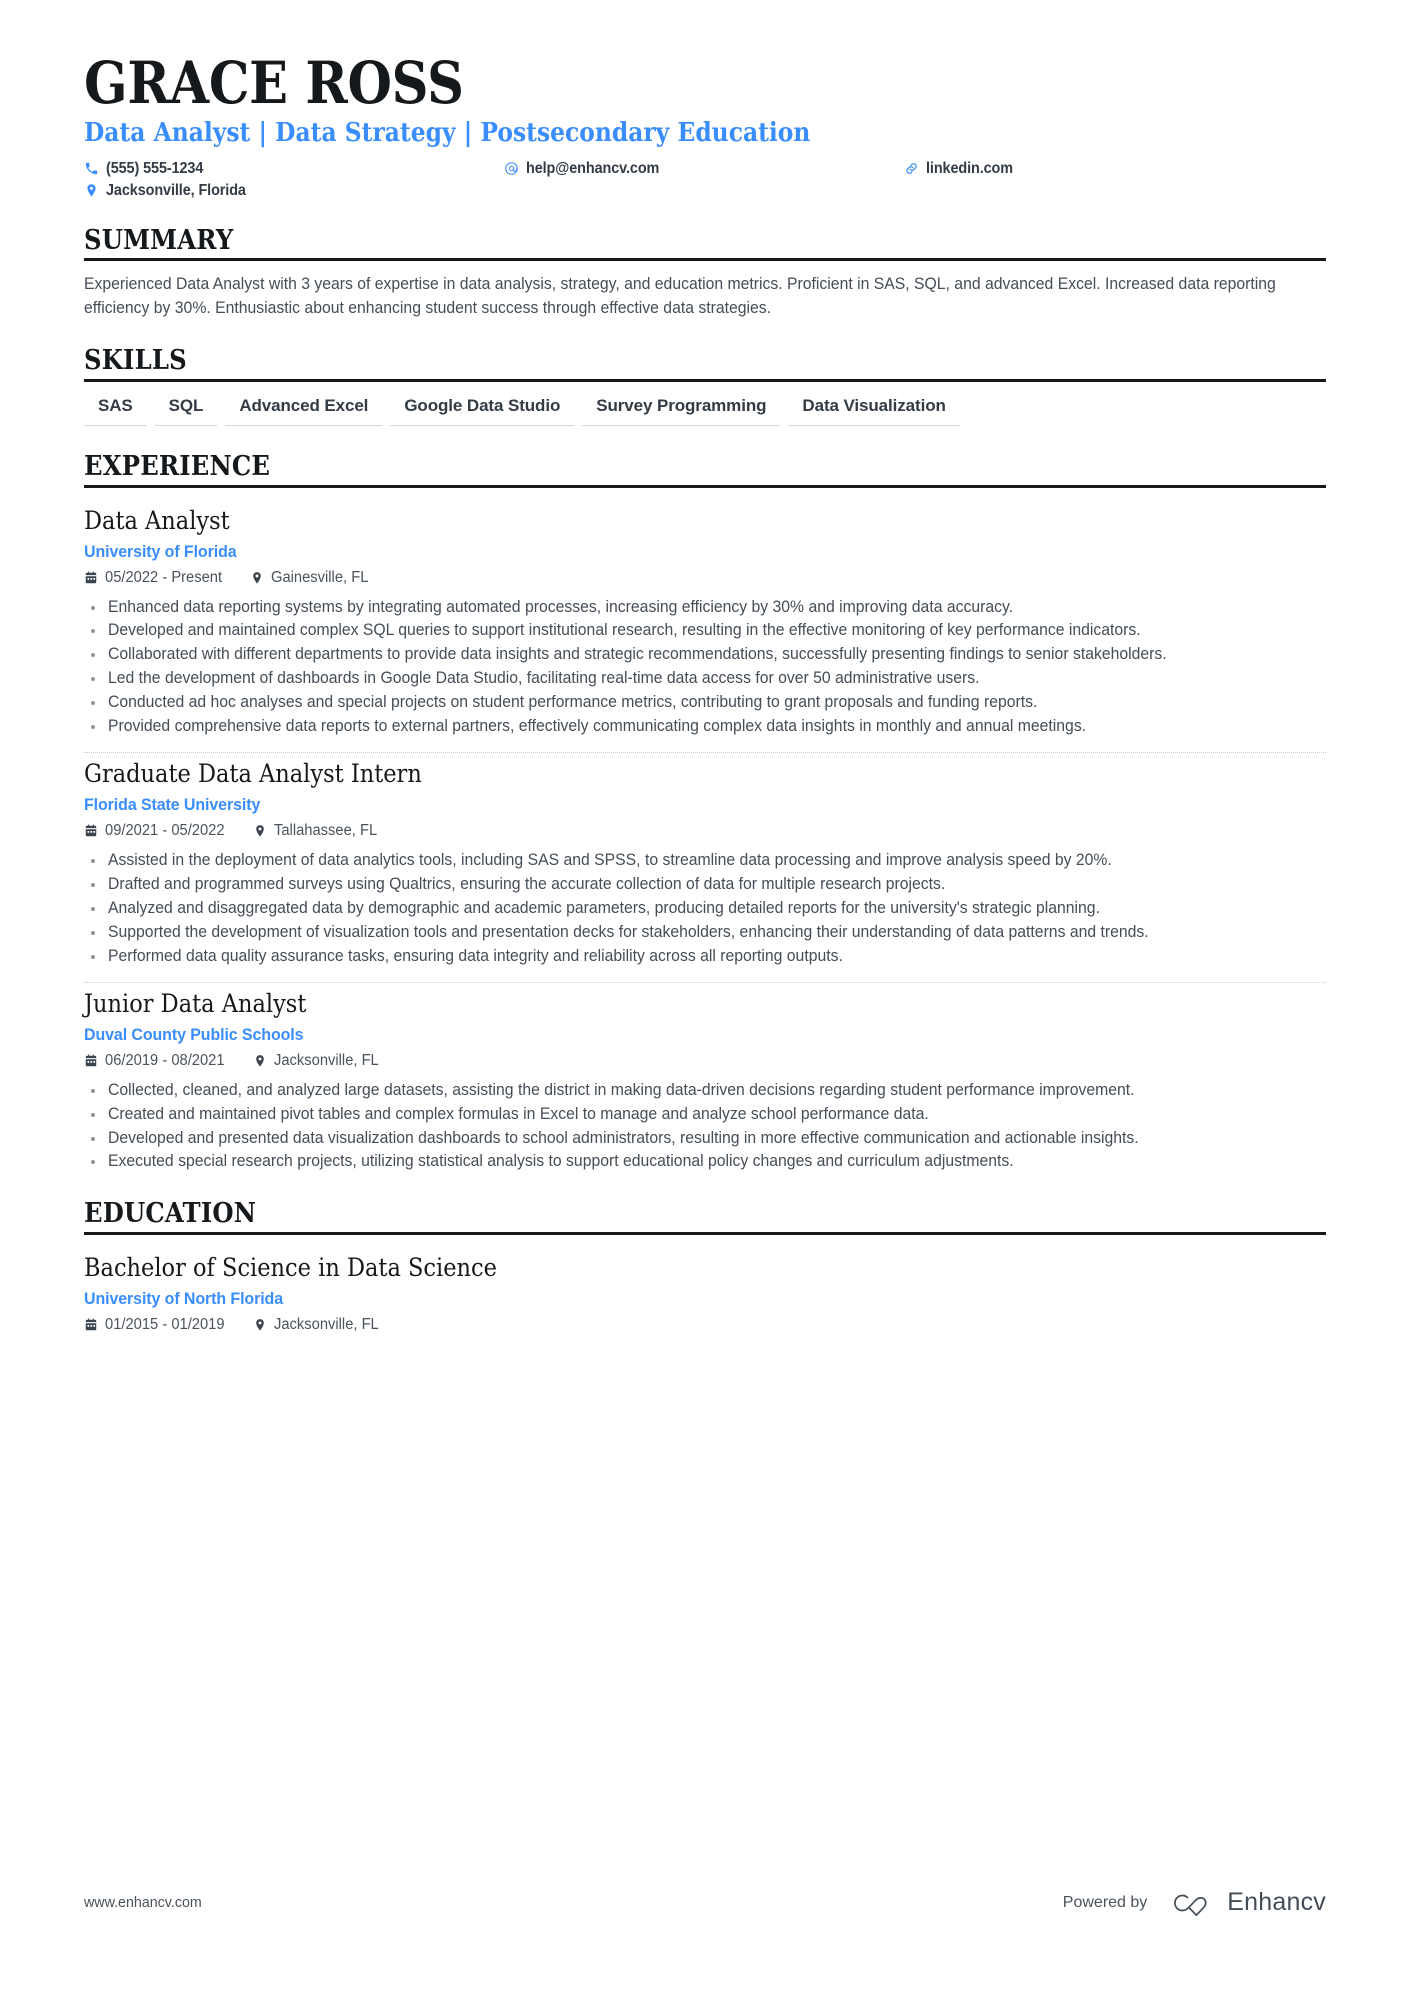  What do you see at coordinates (184, 1299) in the screenshot?
I see `organization-text: University of North Florida` at bounding box center [184, 1299].